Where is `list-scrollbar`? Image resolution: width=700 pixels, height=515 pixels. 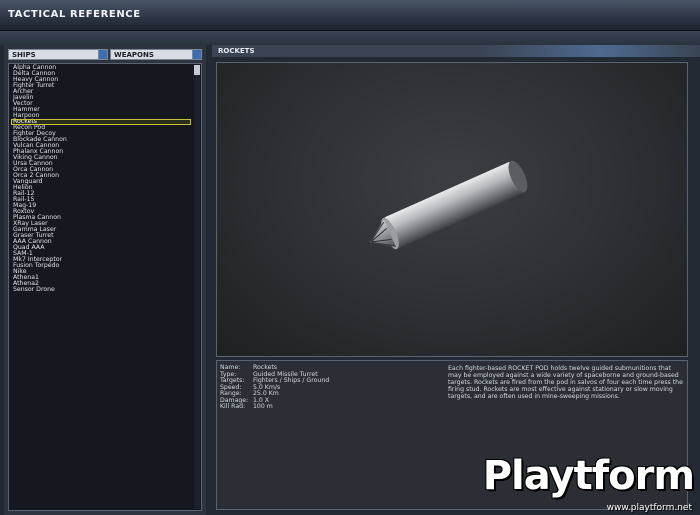
list-scrollbar is located at coordinates (197, 287).